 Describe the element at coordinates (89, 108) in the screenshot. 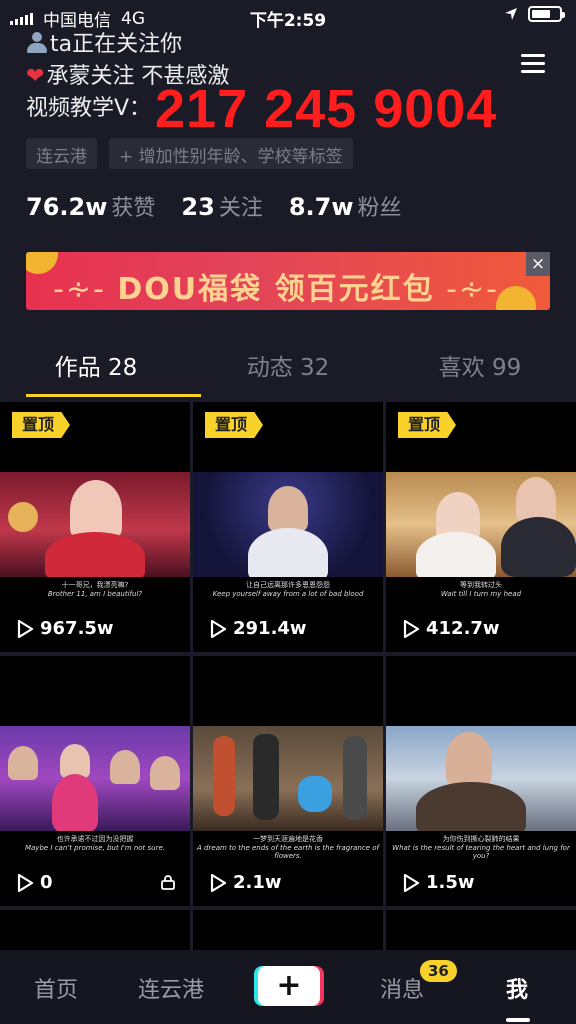

I see `bio-line-contact: 视频教学V：` at that location.